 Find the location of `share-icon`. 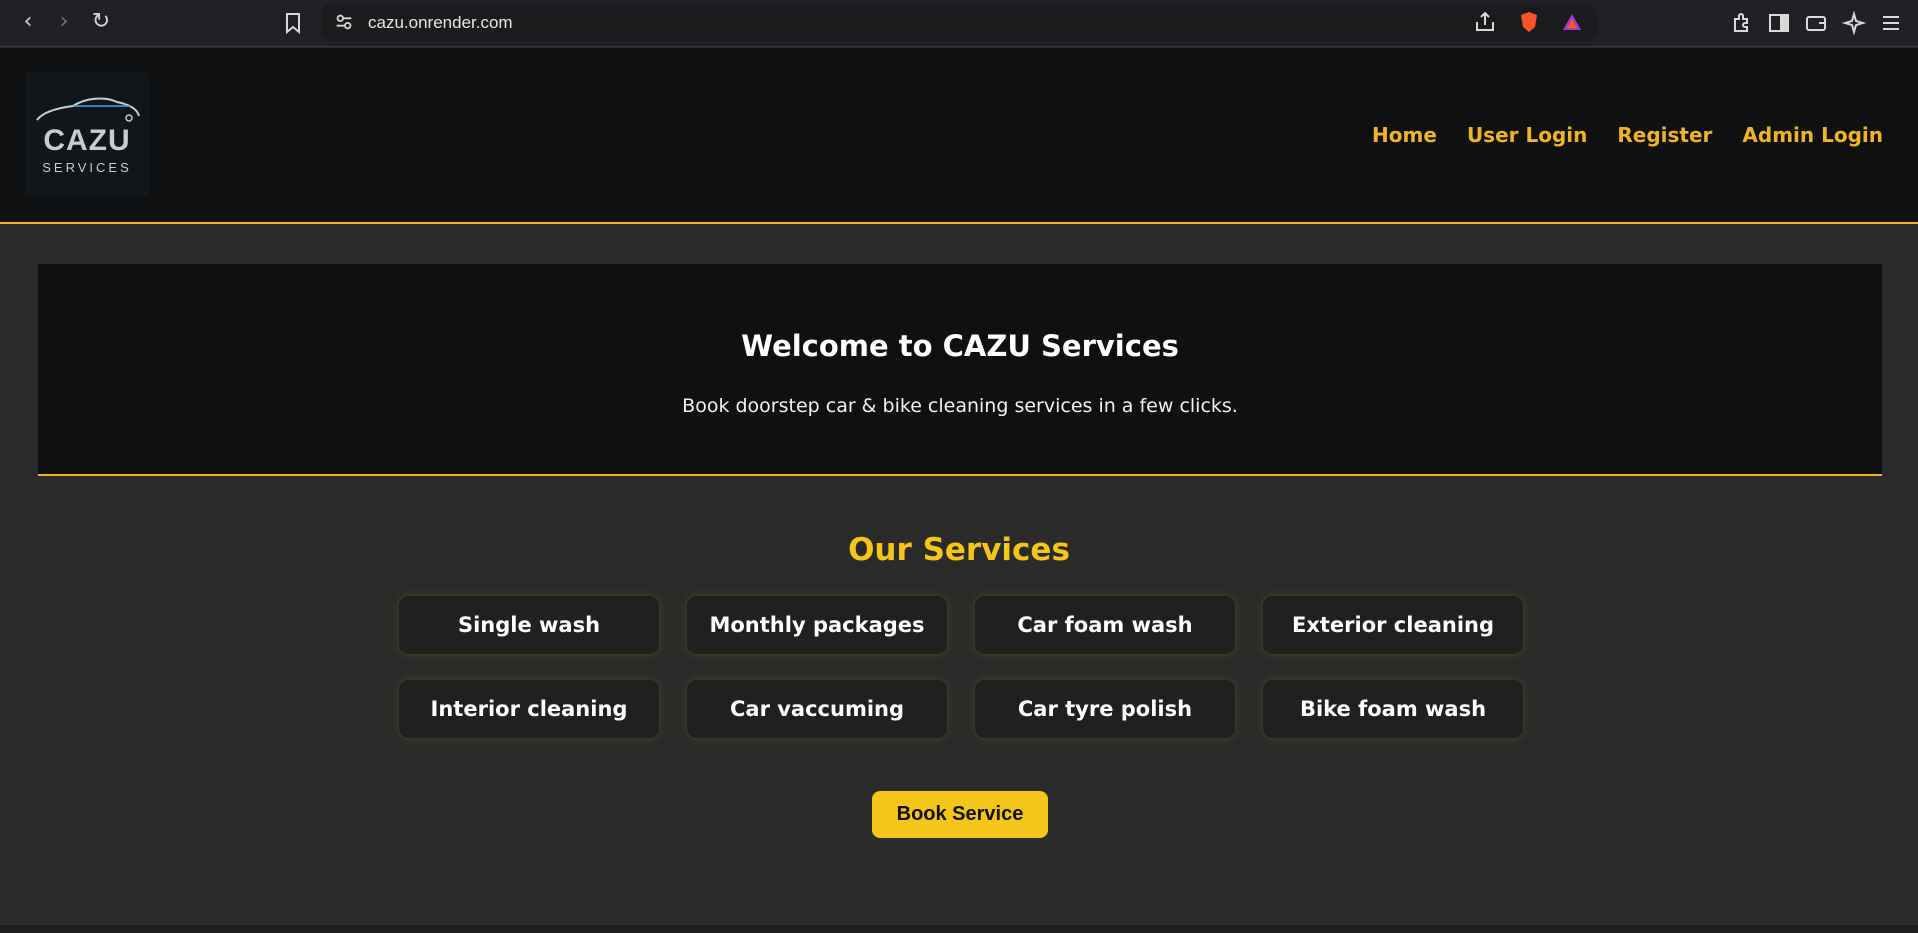

share-icon is located at coordinates (1485, 22).